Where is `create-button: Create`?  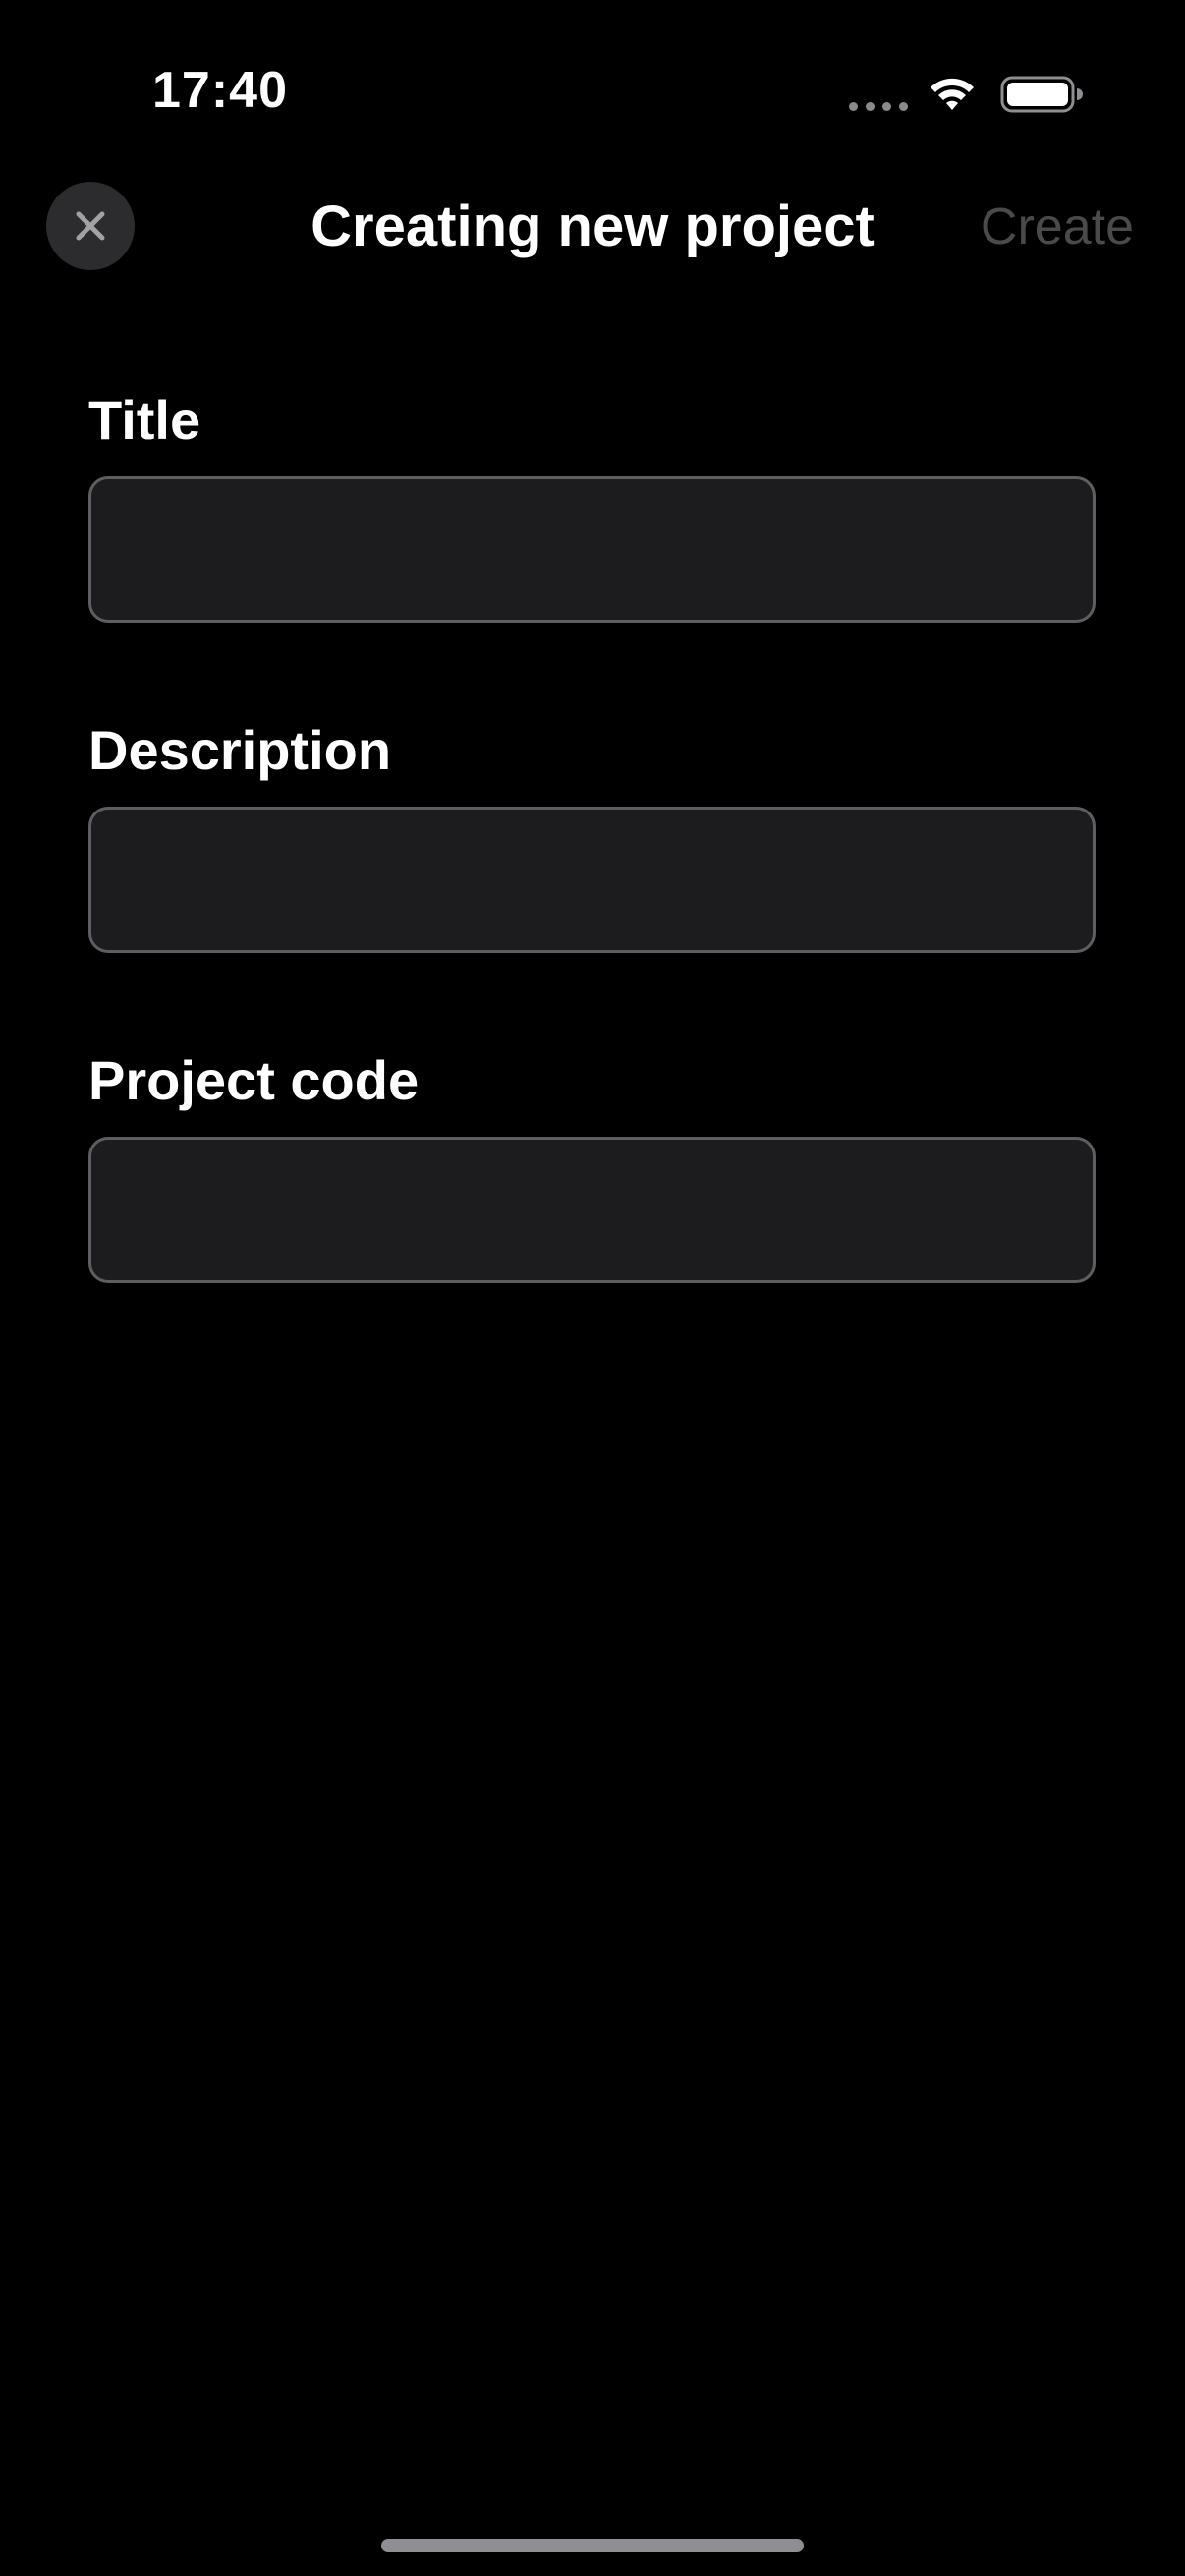
create-button: Create is located at coordinates (1057, 226).